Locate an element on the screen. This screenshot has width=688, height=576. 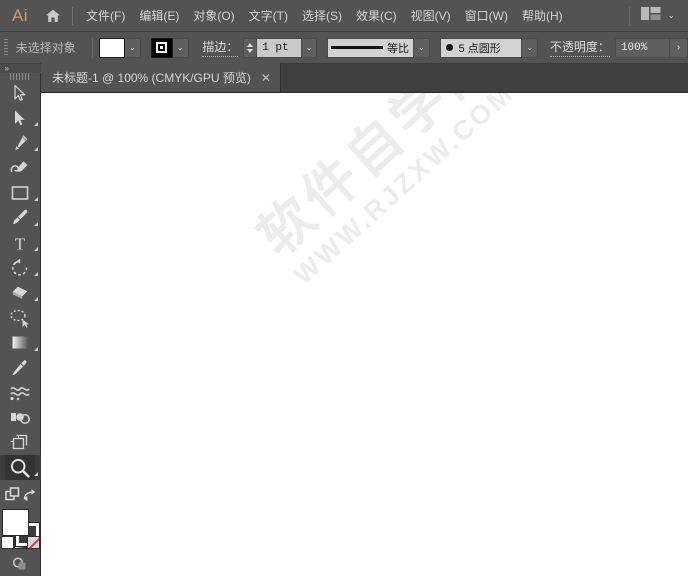
tool-pen is located at coordinates (20, 142).